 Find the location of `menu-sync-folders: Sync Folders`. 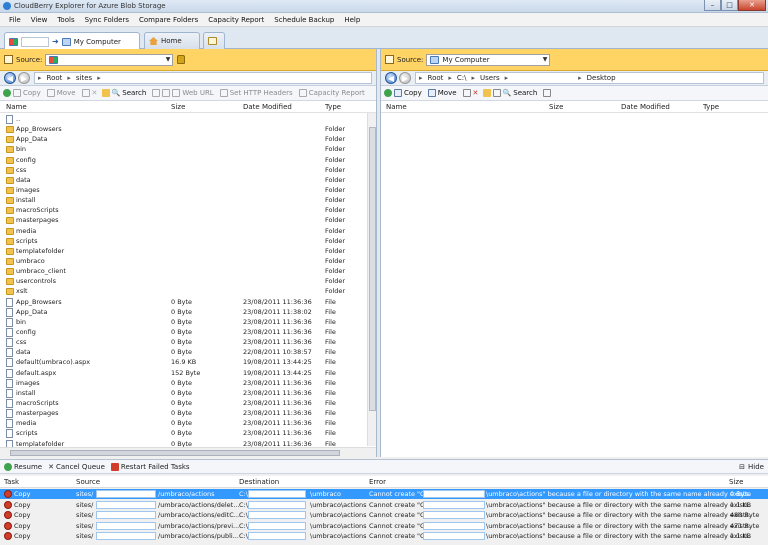

menu-sync-folders: Sync Folders is located at coordinates (107, 20).